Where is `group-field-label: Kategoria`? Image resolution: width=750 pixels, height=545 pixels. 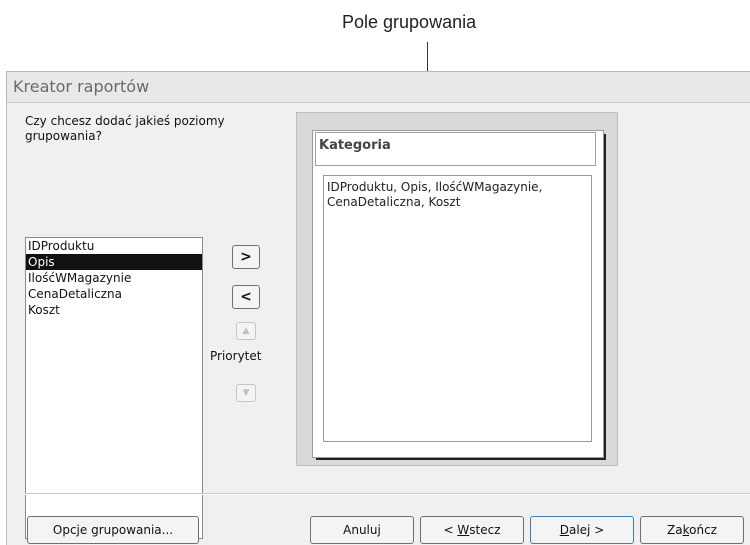 group-field-label: Kategoria is located at coordinates (355, 145).